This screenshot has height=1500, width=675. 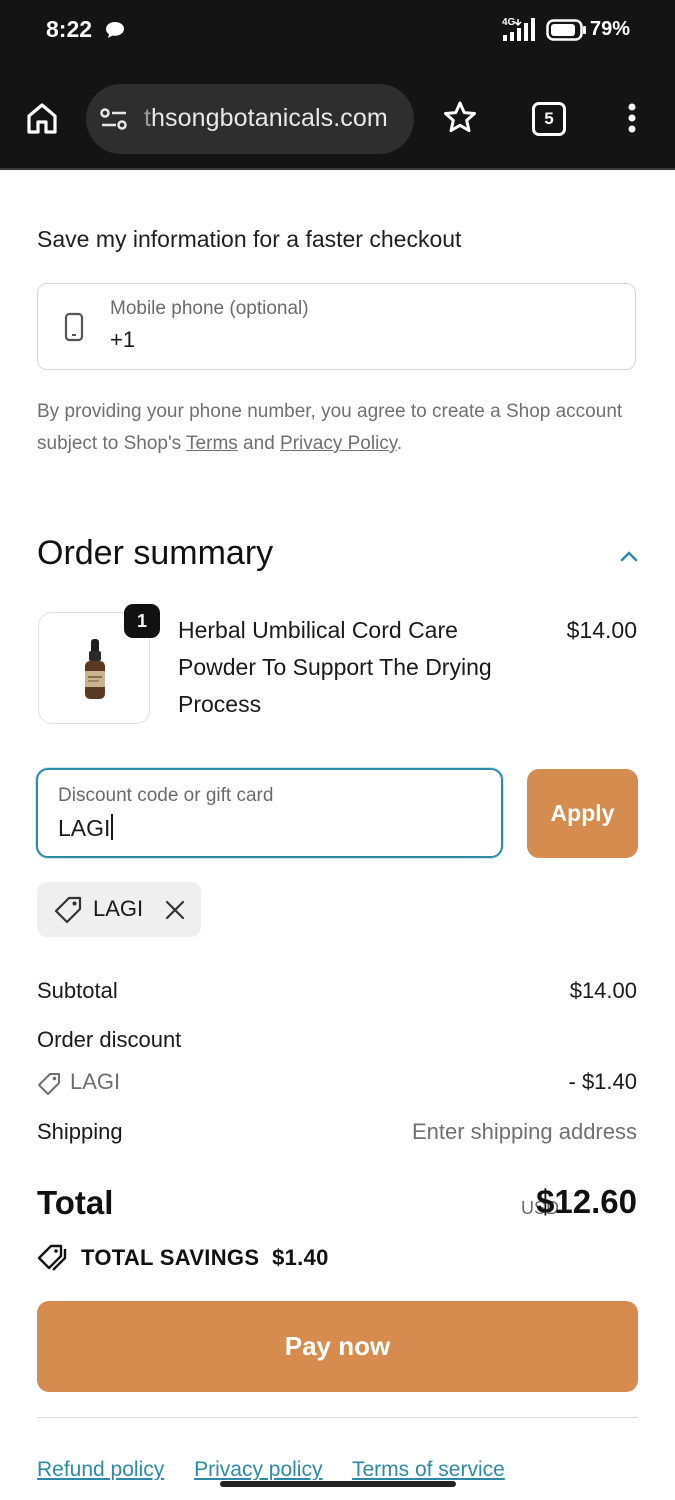 I want to click on terms-of-service-link: Terms of service, so click(x=428, y=1469).